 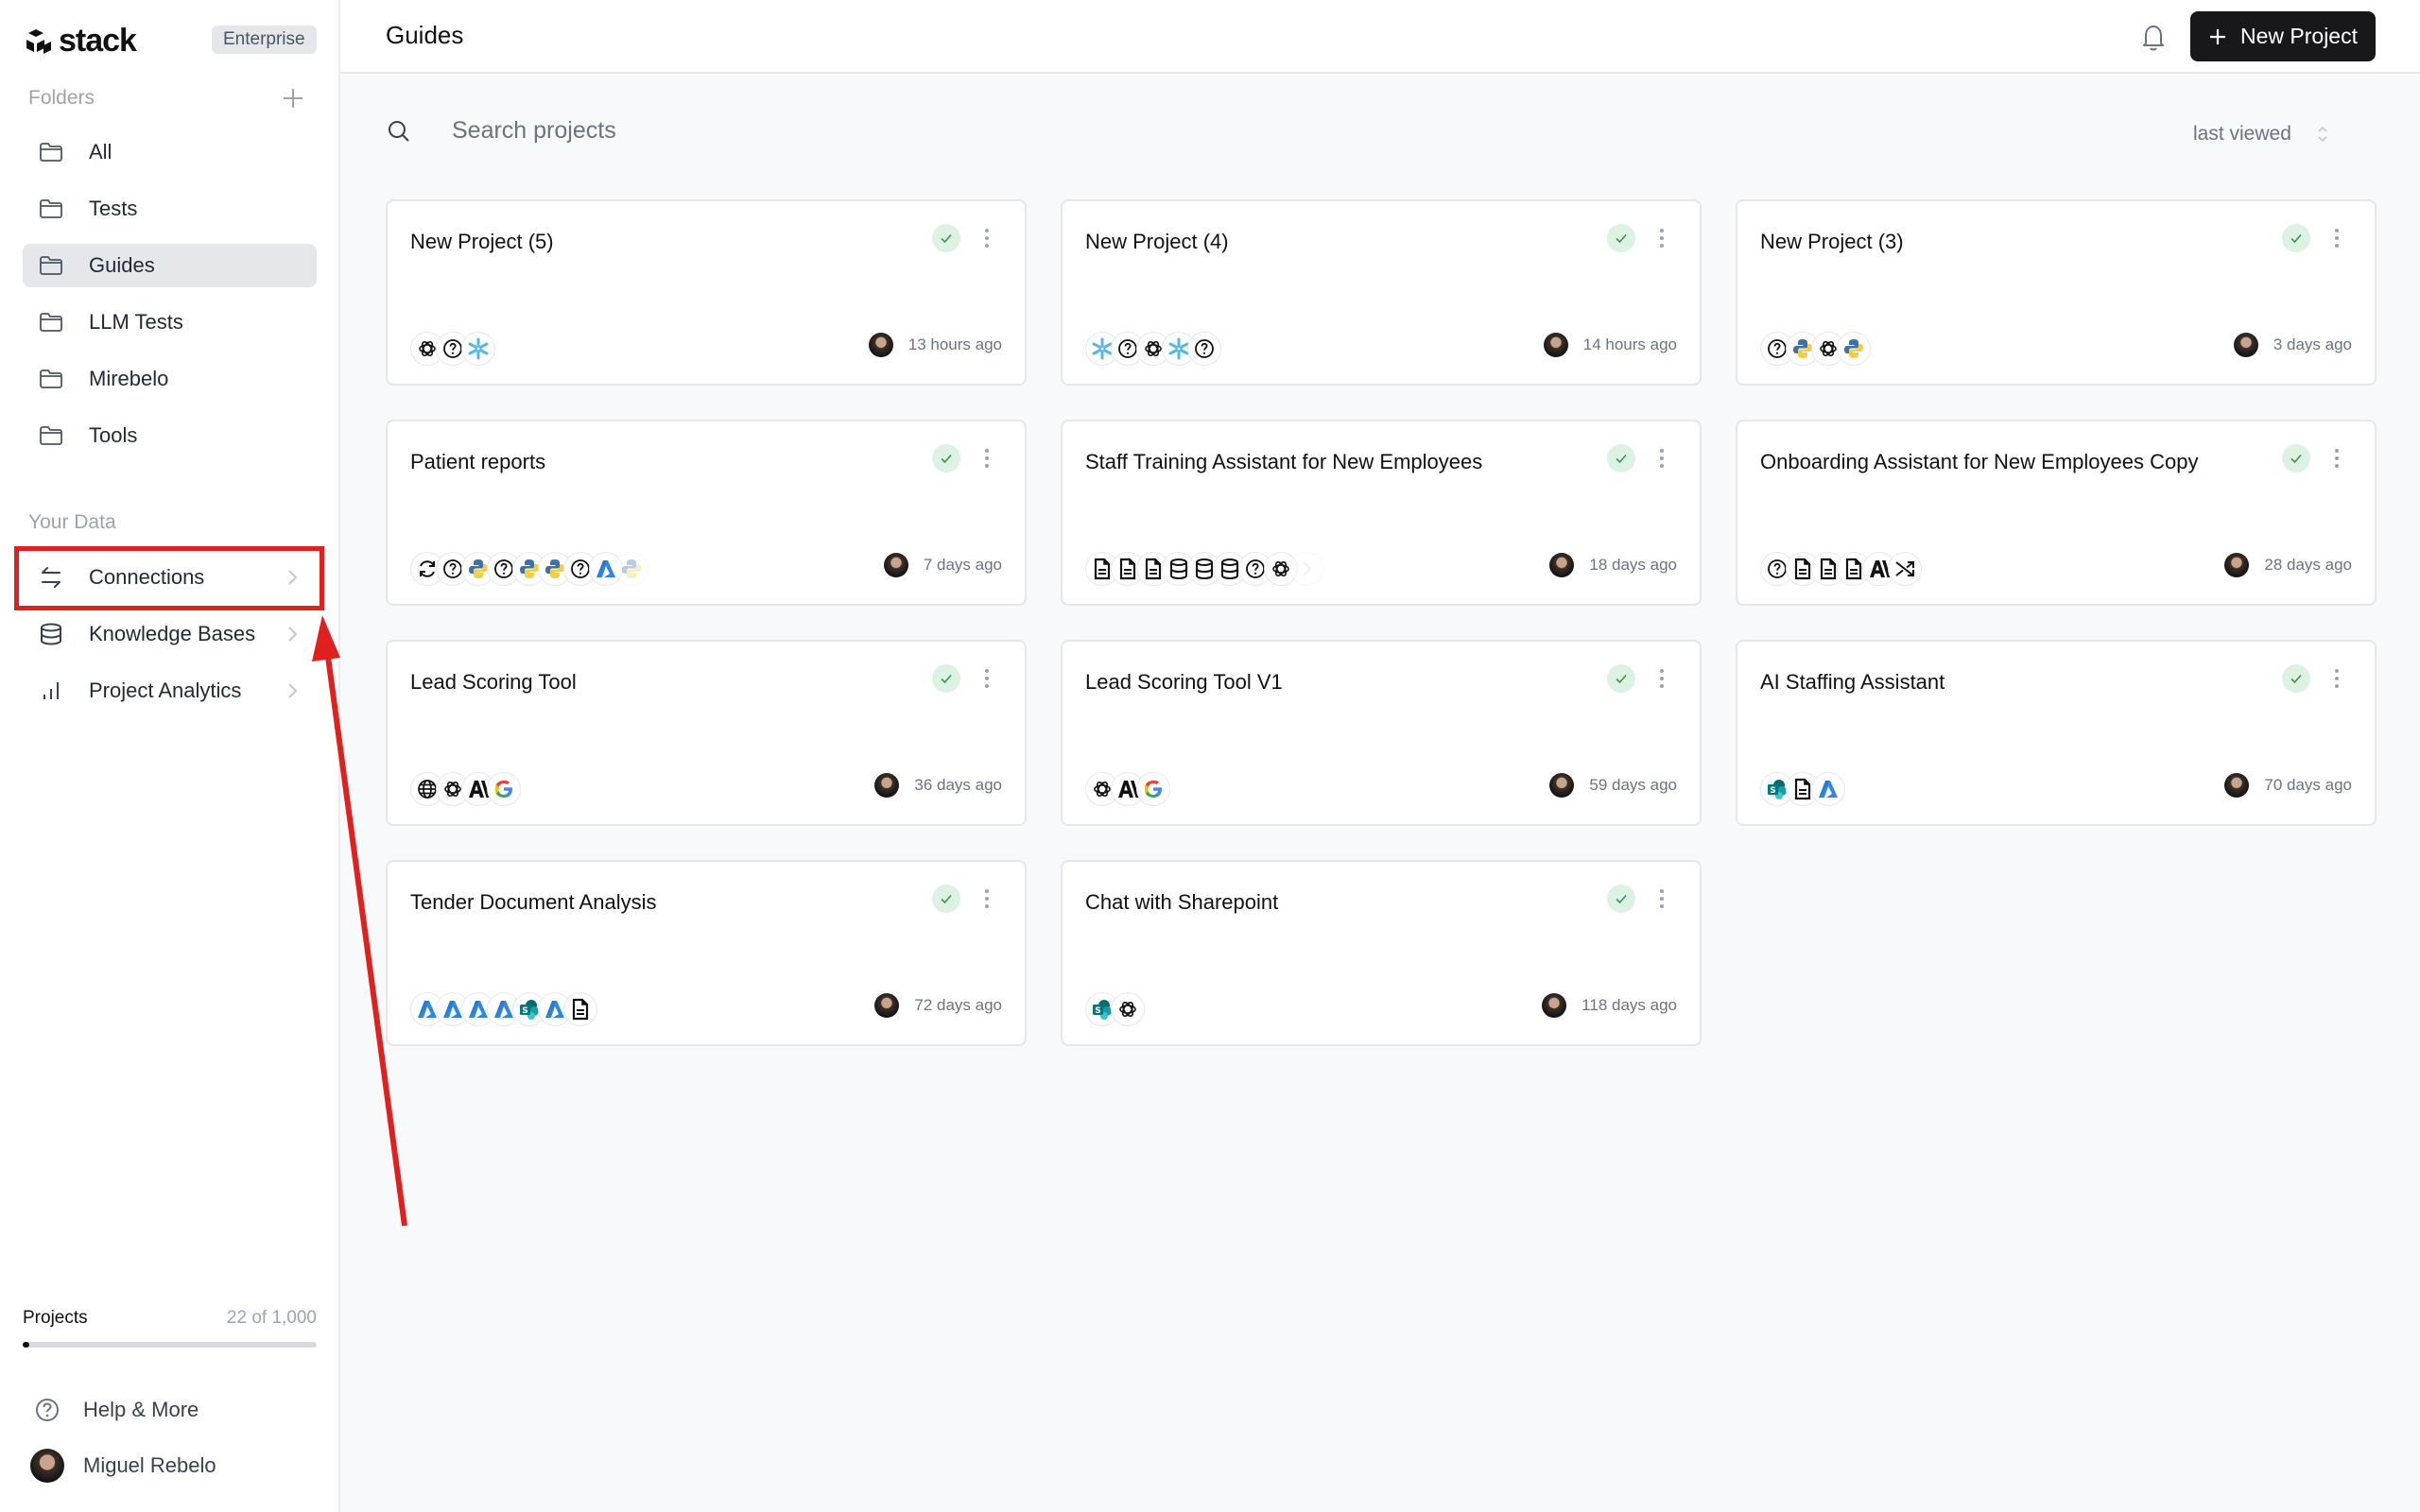 I want to click on page-title: Guides, so click(x=425, y=35).